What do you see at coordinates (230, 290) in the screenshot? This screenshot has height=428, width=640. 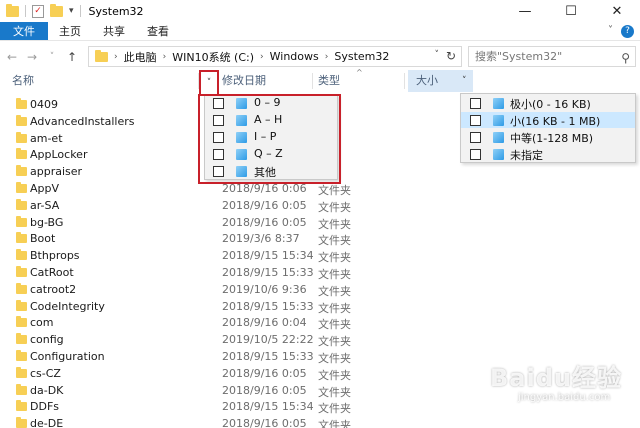 I see `list-item: catroot2 2019/10/6 9:36 文件夹` at bounding box center [230, 290].